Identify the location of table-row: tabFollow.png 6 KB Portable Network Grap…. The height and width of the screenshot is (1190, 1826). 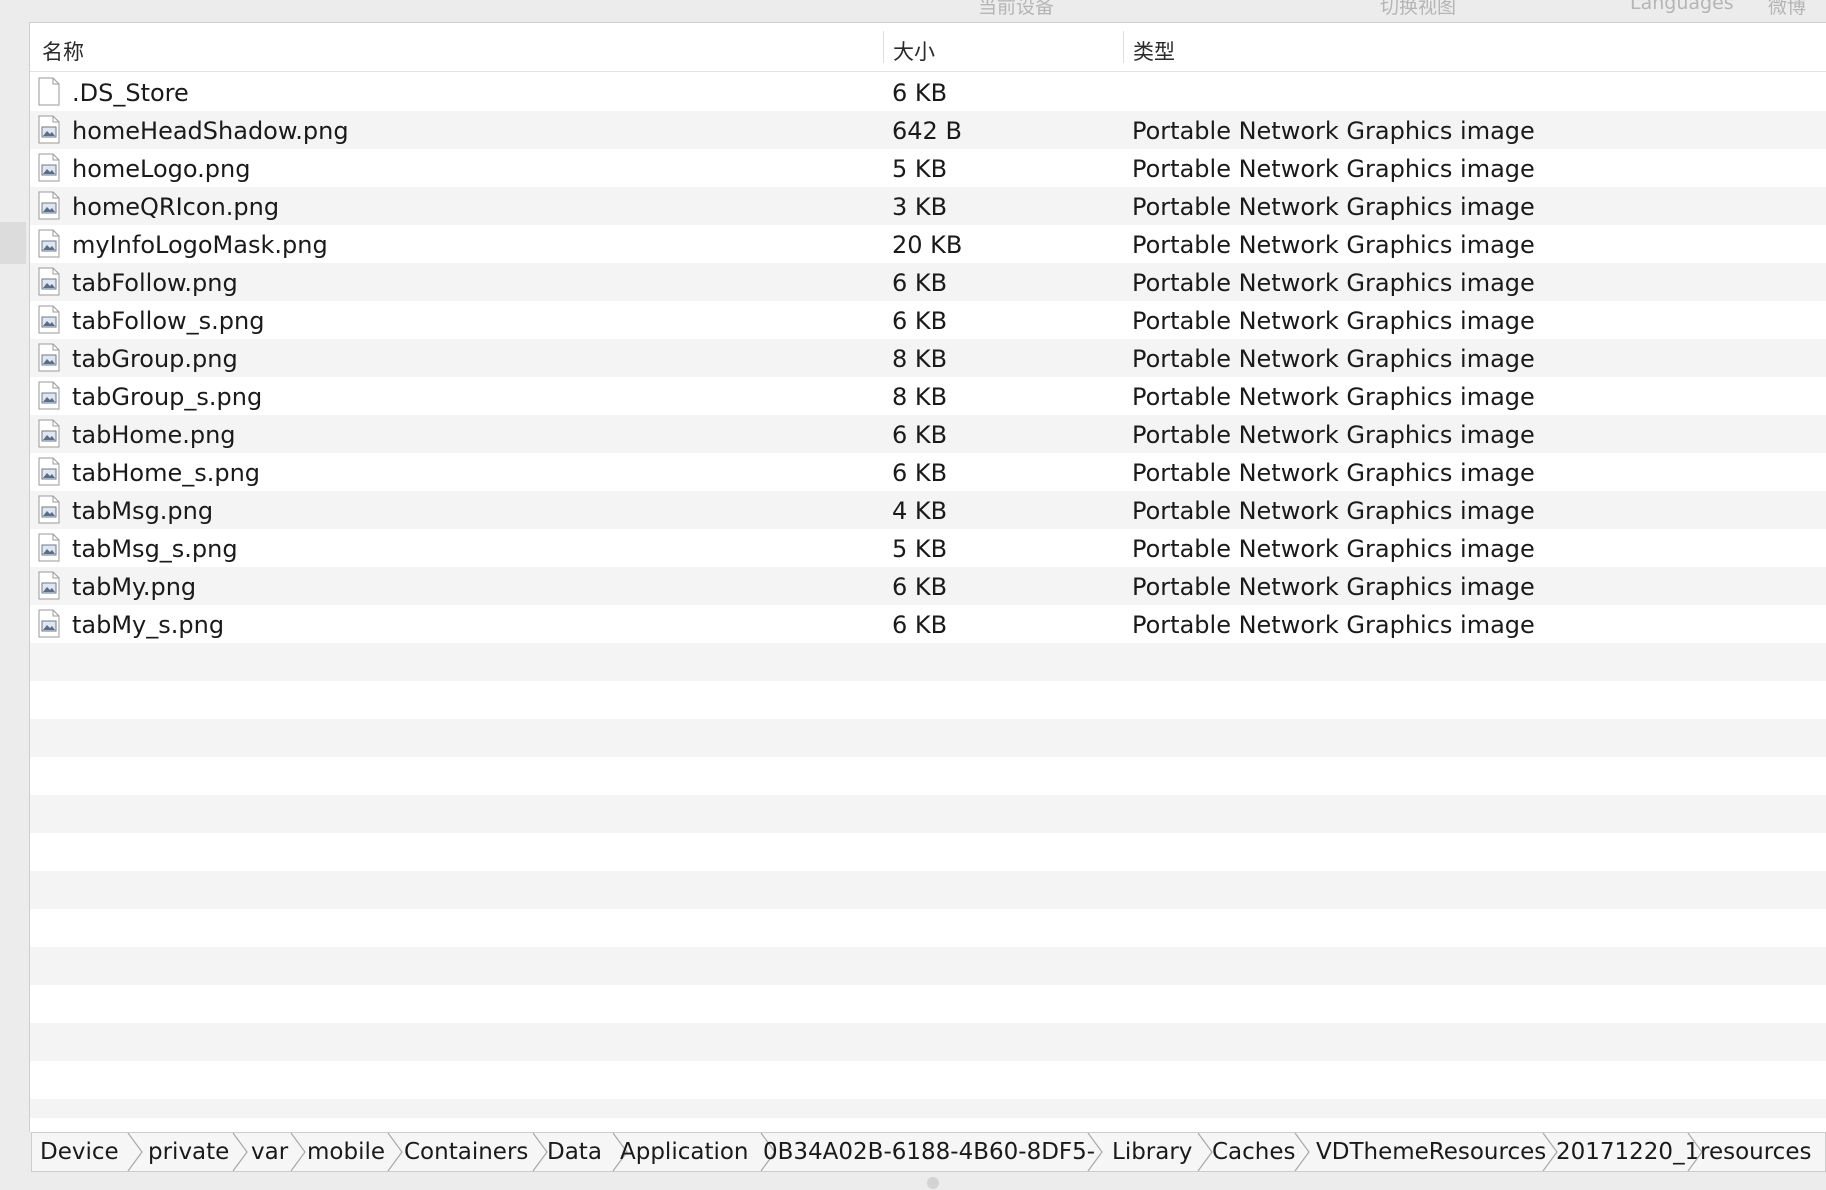
(928, 282).